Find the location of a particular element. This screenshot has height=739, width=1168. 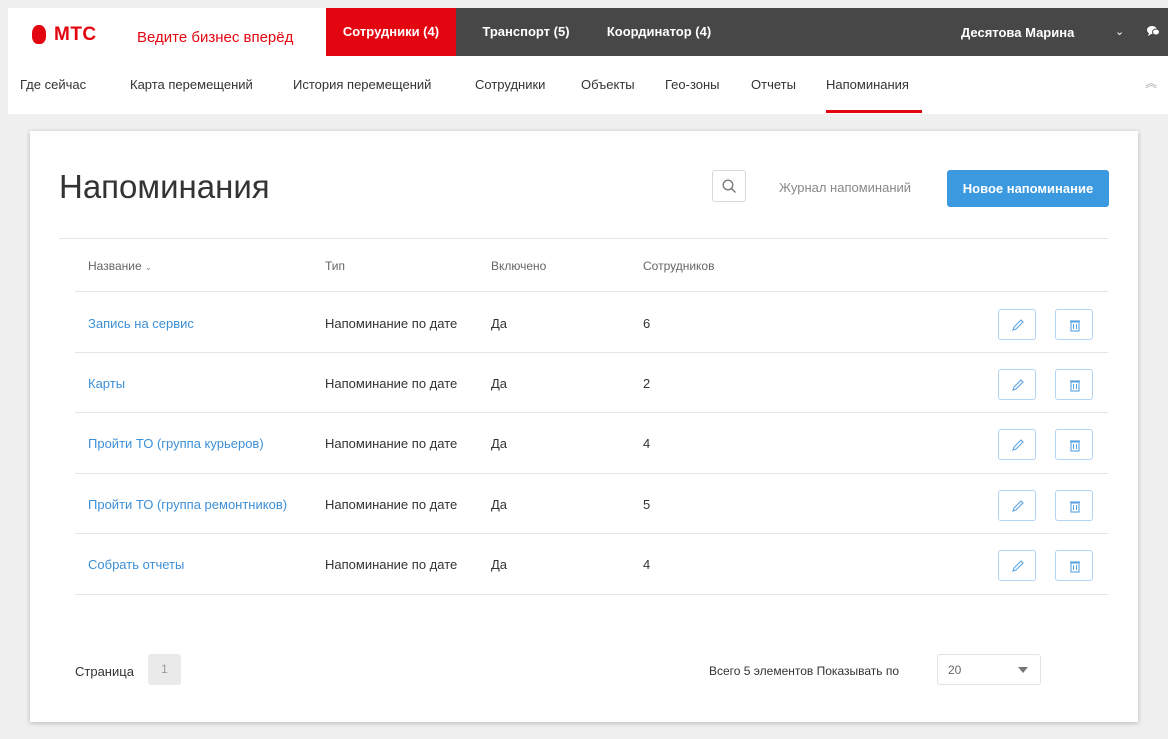

nav-item-movement-history: История перемещений is located at coordinates (362, 84).